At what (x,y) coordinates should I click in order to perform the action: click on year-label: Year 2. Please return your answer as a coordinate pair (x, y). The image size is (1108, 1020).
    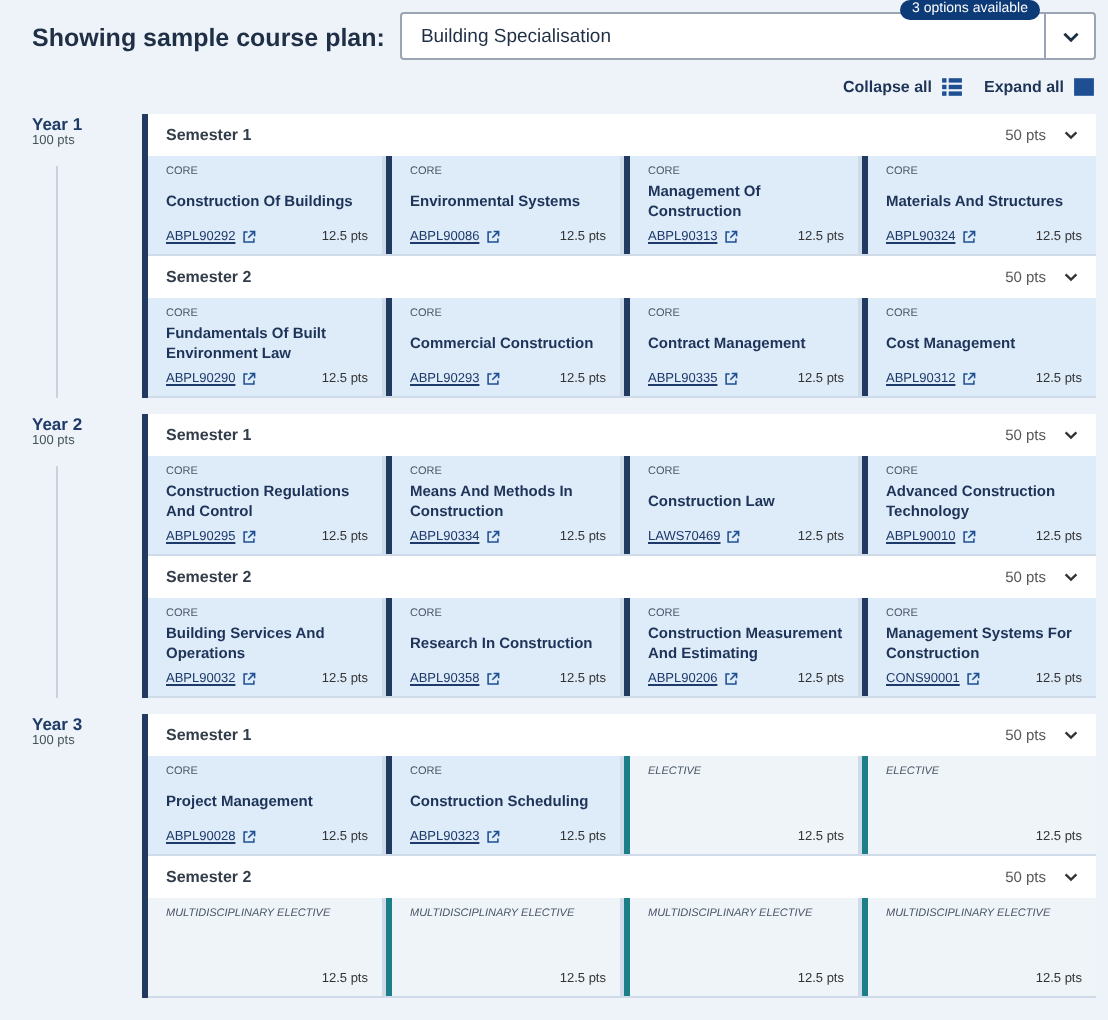
    Looking at the image, I should click on (58, 424).